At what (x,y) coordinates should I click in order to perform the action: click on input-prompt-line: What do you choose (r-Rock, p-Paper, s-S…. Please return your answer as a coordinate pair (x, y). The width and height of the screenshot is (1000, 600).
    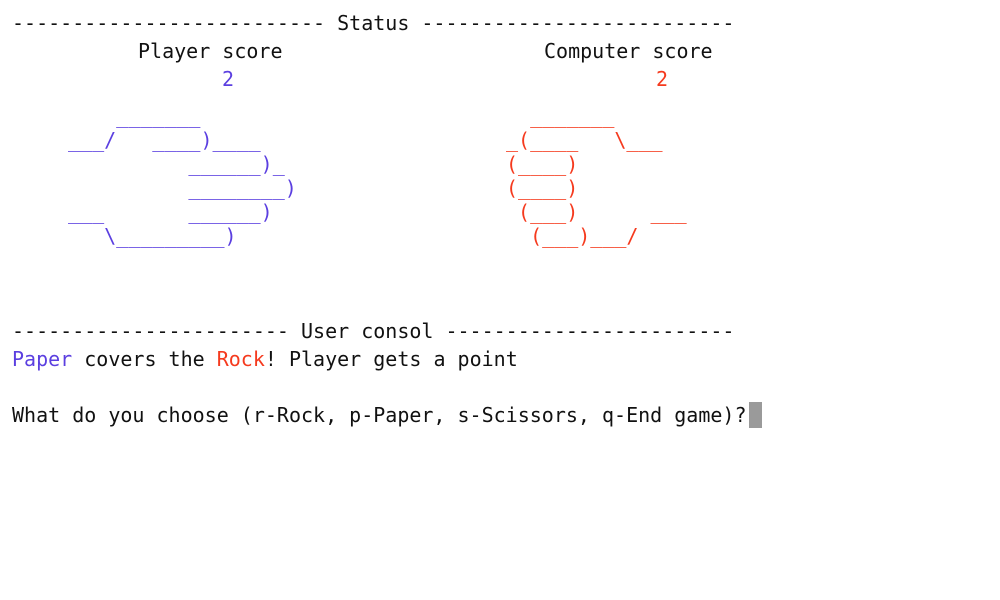
    Looking at the image, I should click on (387, 415).